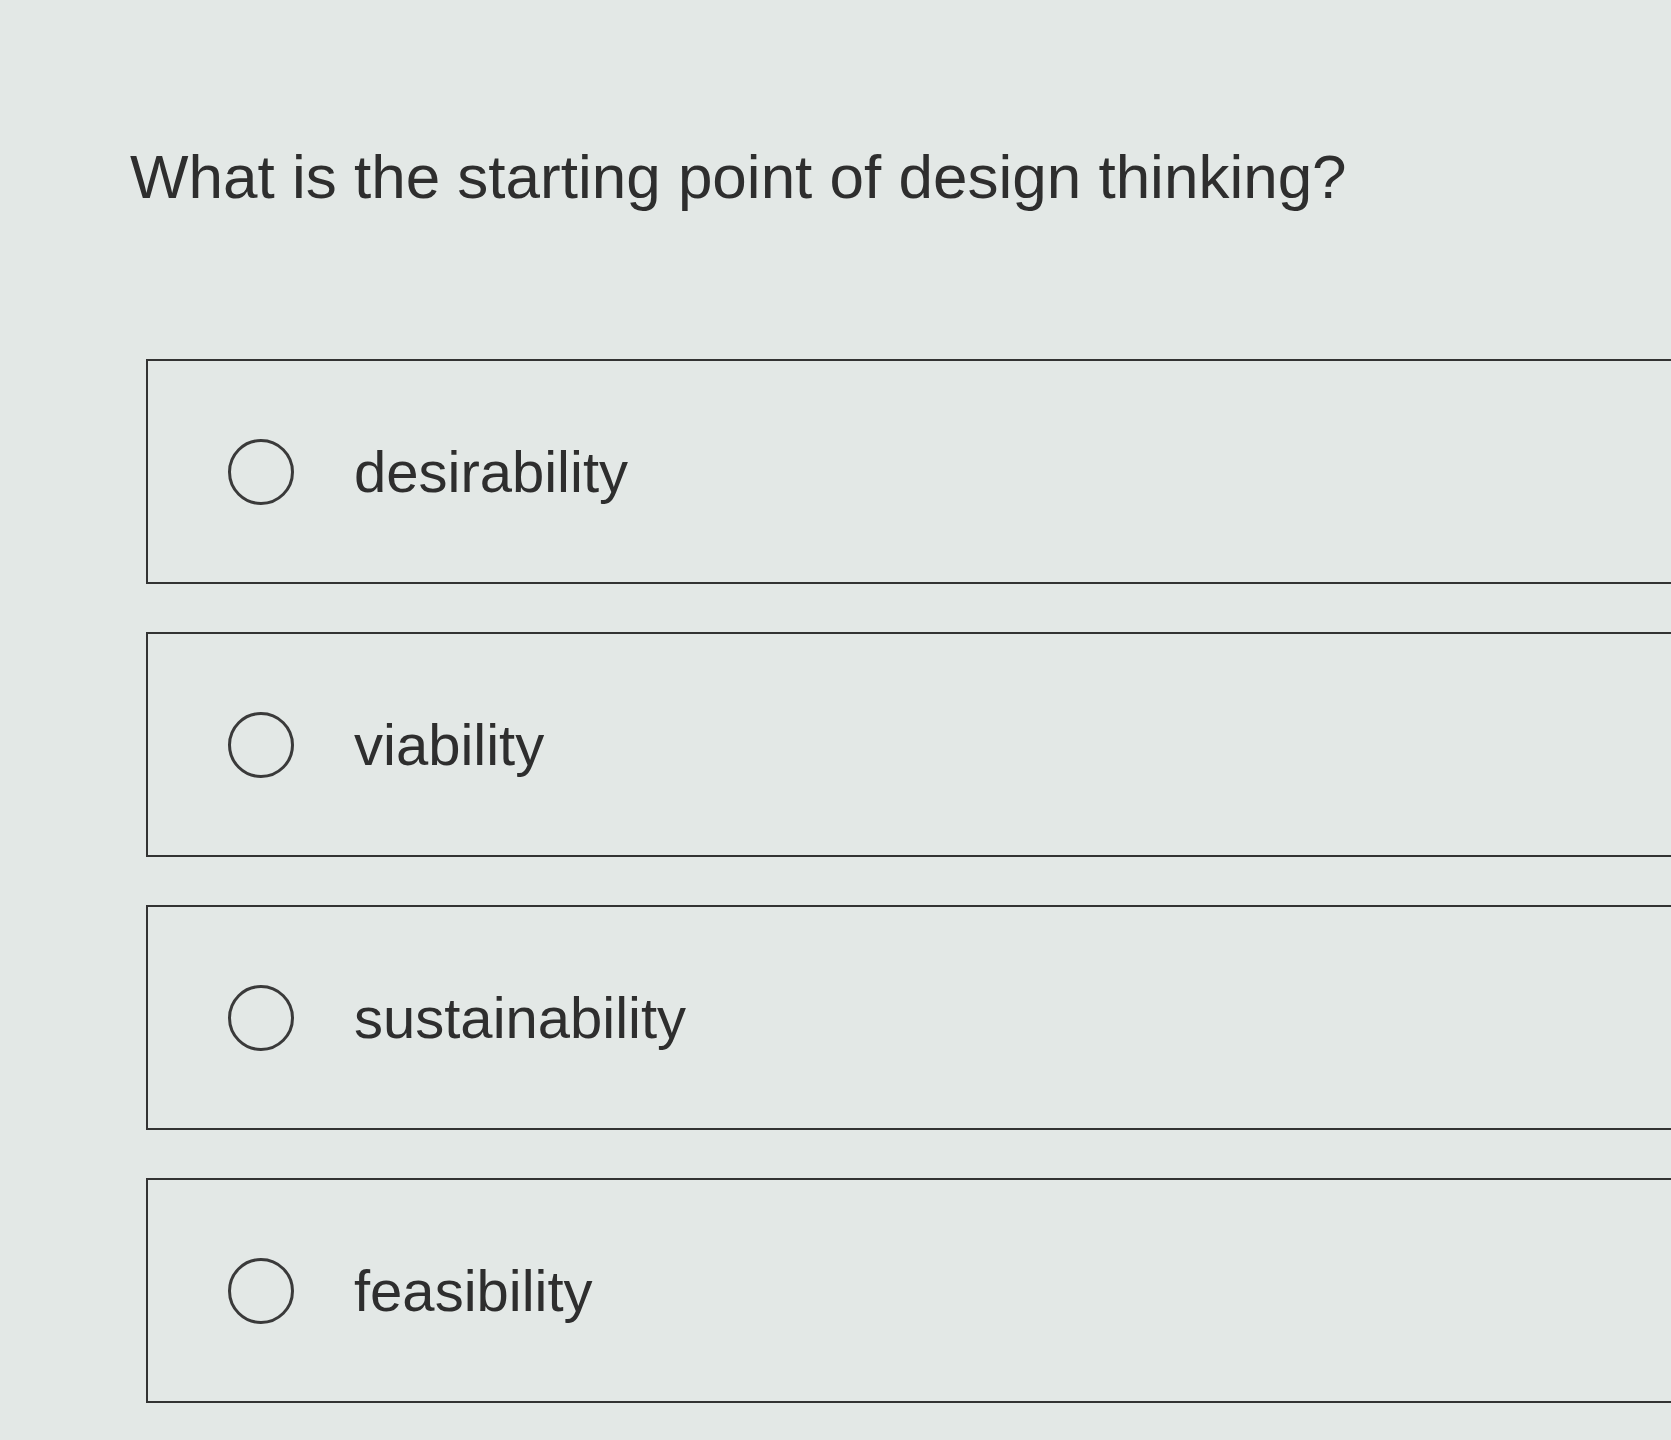 The width and height of the screenshot is (1671, 1440). Describe the element at coordinates (908, 1291) in the screenshot. I see `answer-option: feasibility` at that location.